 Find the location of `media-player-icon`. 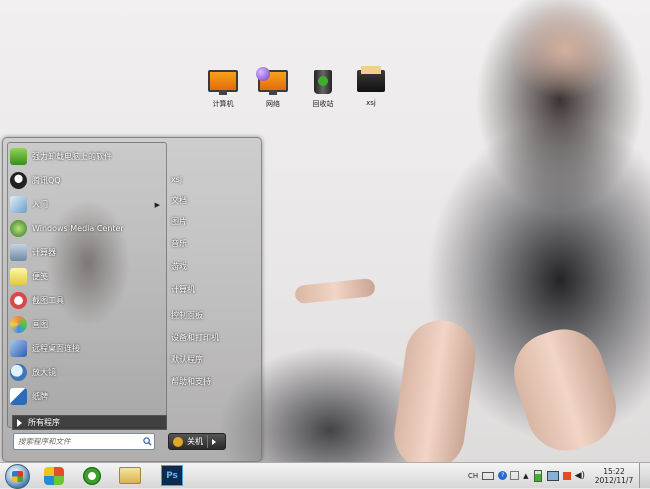

media-player-icon is located at coordinates (54, 475).